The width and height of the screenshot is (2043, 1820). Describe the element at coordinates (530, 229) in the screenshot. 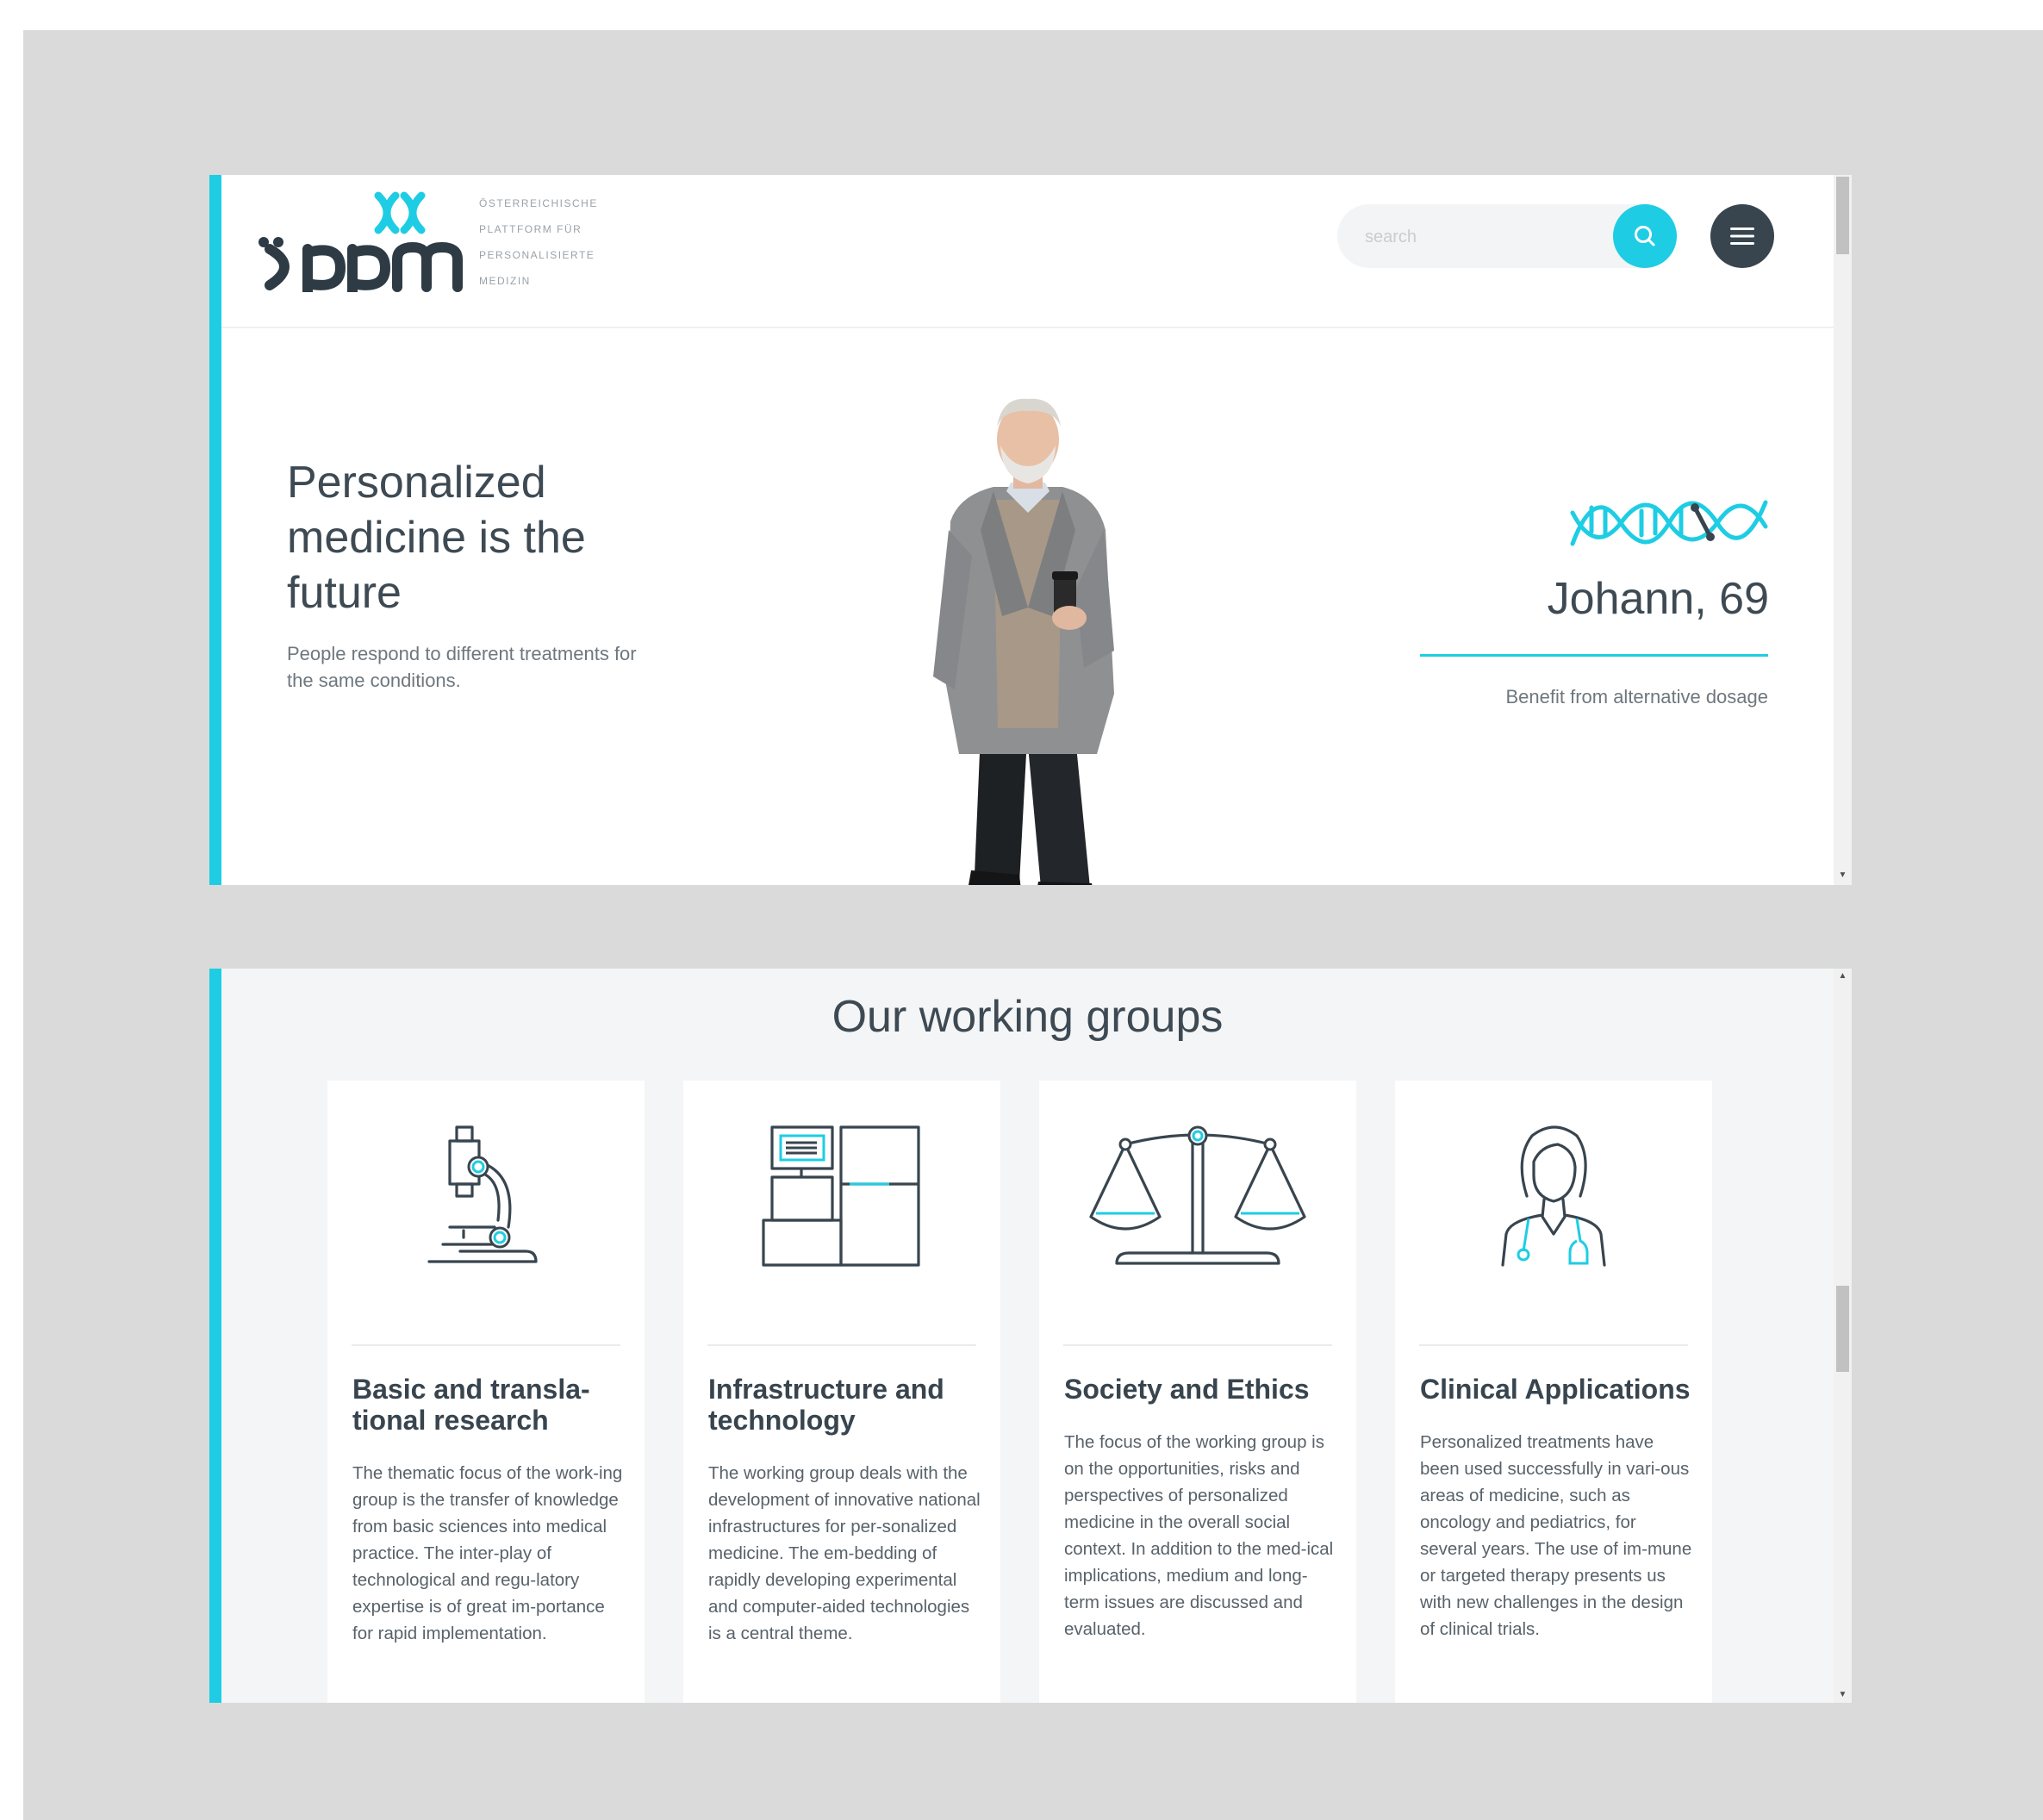

I see `tagline-line: PLATTFORM FÜR` at that location.